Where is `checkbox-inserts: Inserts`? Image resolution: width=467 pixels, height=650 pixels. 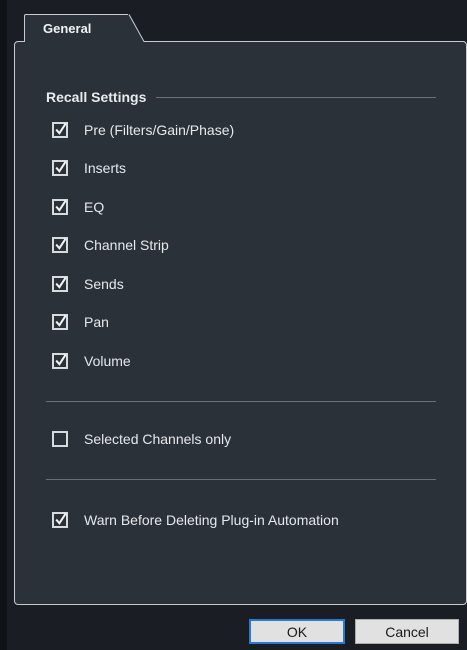
checkbox-inserts: Inserts is located at coordinates (89, 168).